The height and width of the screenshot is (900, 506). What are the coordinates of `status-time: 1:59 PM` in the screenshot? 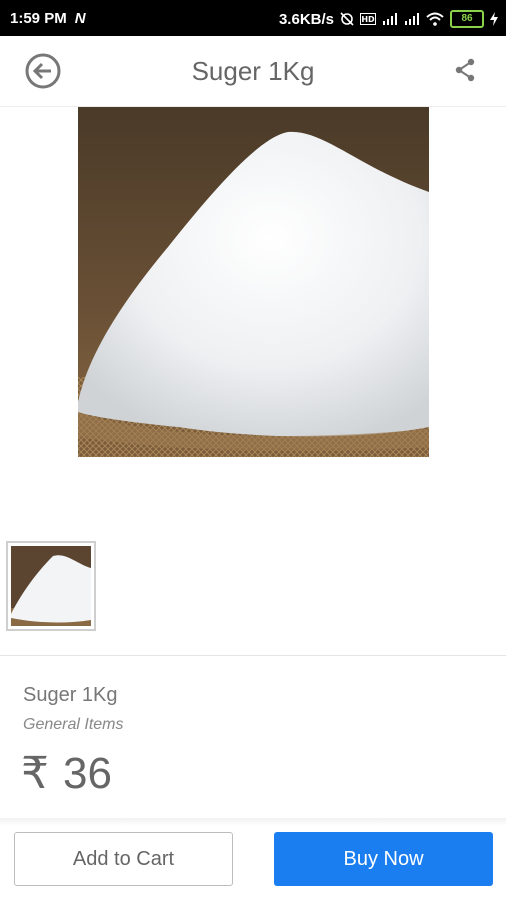 It's located at (38, 18).